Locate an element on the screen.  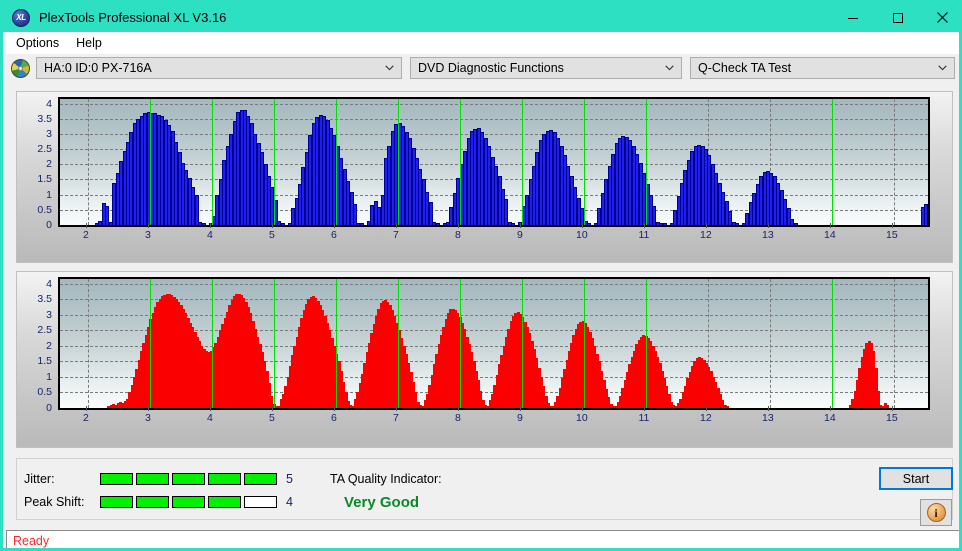
drive-select-label: HA:0 ID:0 PX-716A is located at coordinates (98, 68).